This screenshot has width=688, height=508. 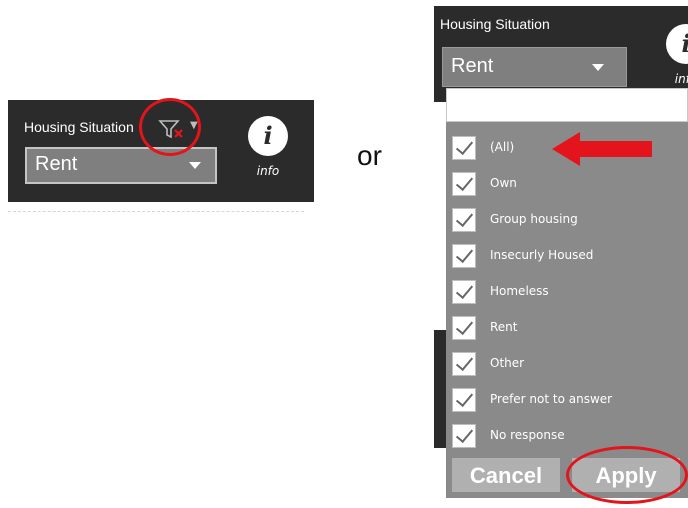 What do you see at coordinates (170, 127) in the screenshot?
I see `annotation-circle-clear-filter` at bounding box center [170, 127].